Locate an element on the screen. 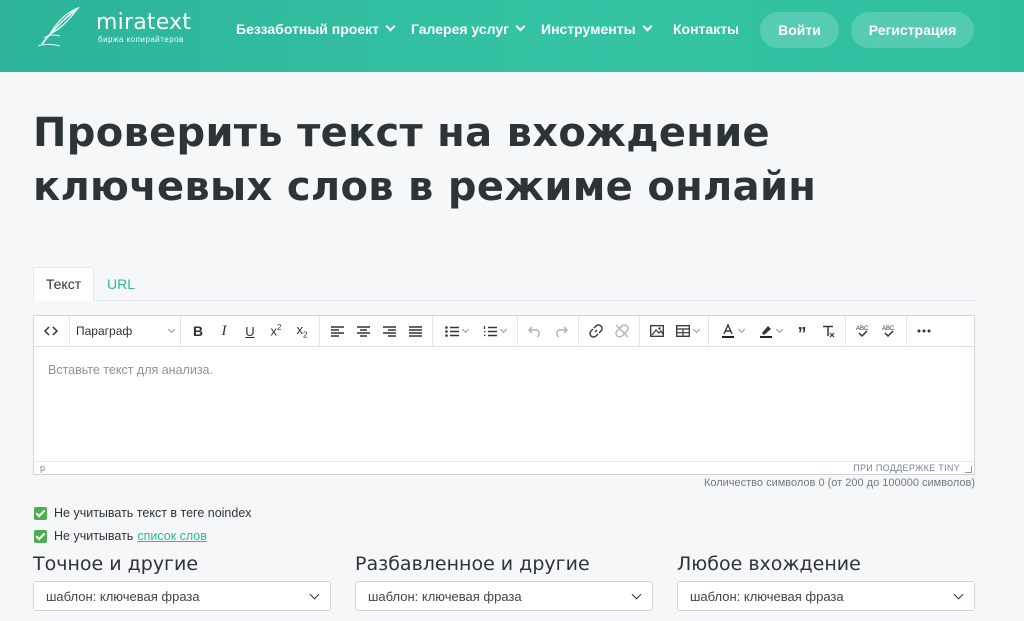  powered-by-tiny-link: ПРИ ПОДДЕРЖКЕ TINY is located at coordinates (906, 468).